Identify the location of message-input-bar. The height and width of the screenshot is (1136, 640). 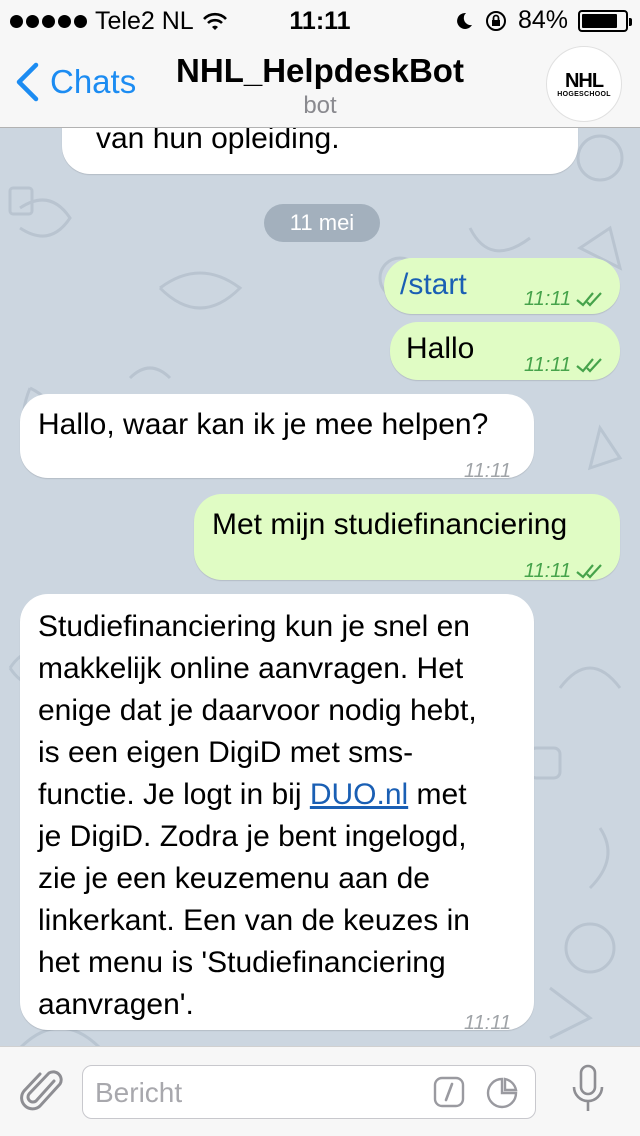
(320, 1091).